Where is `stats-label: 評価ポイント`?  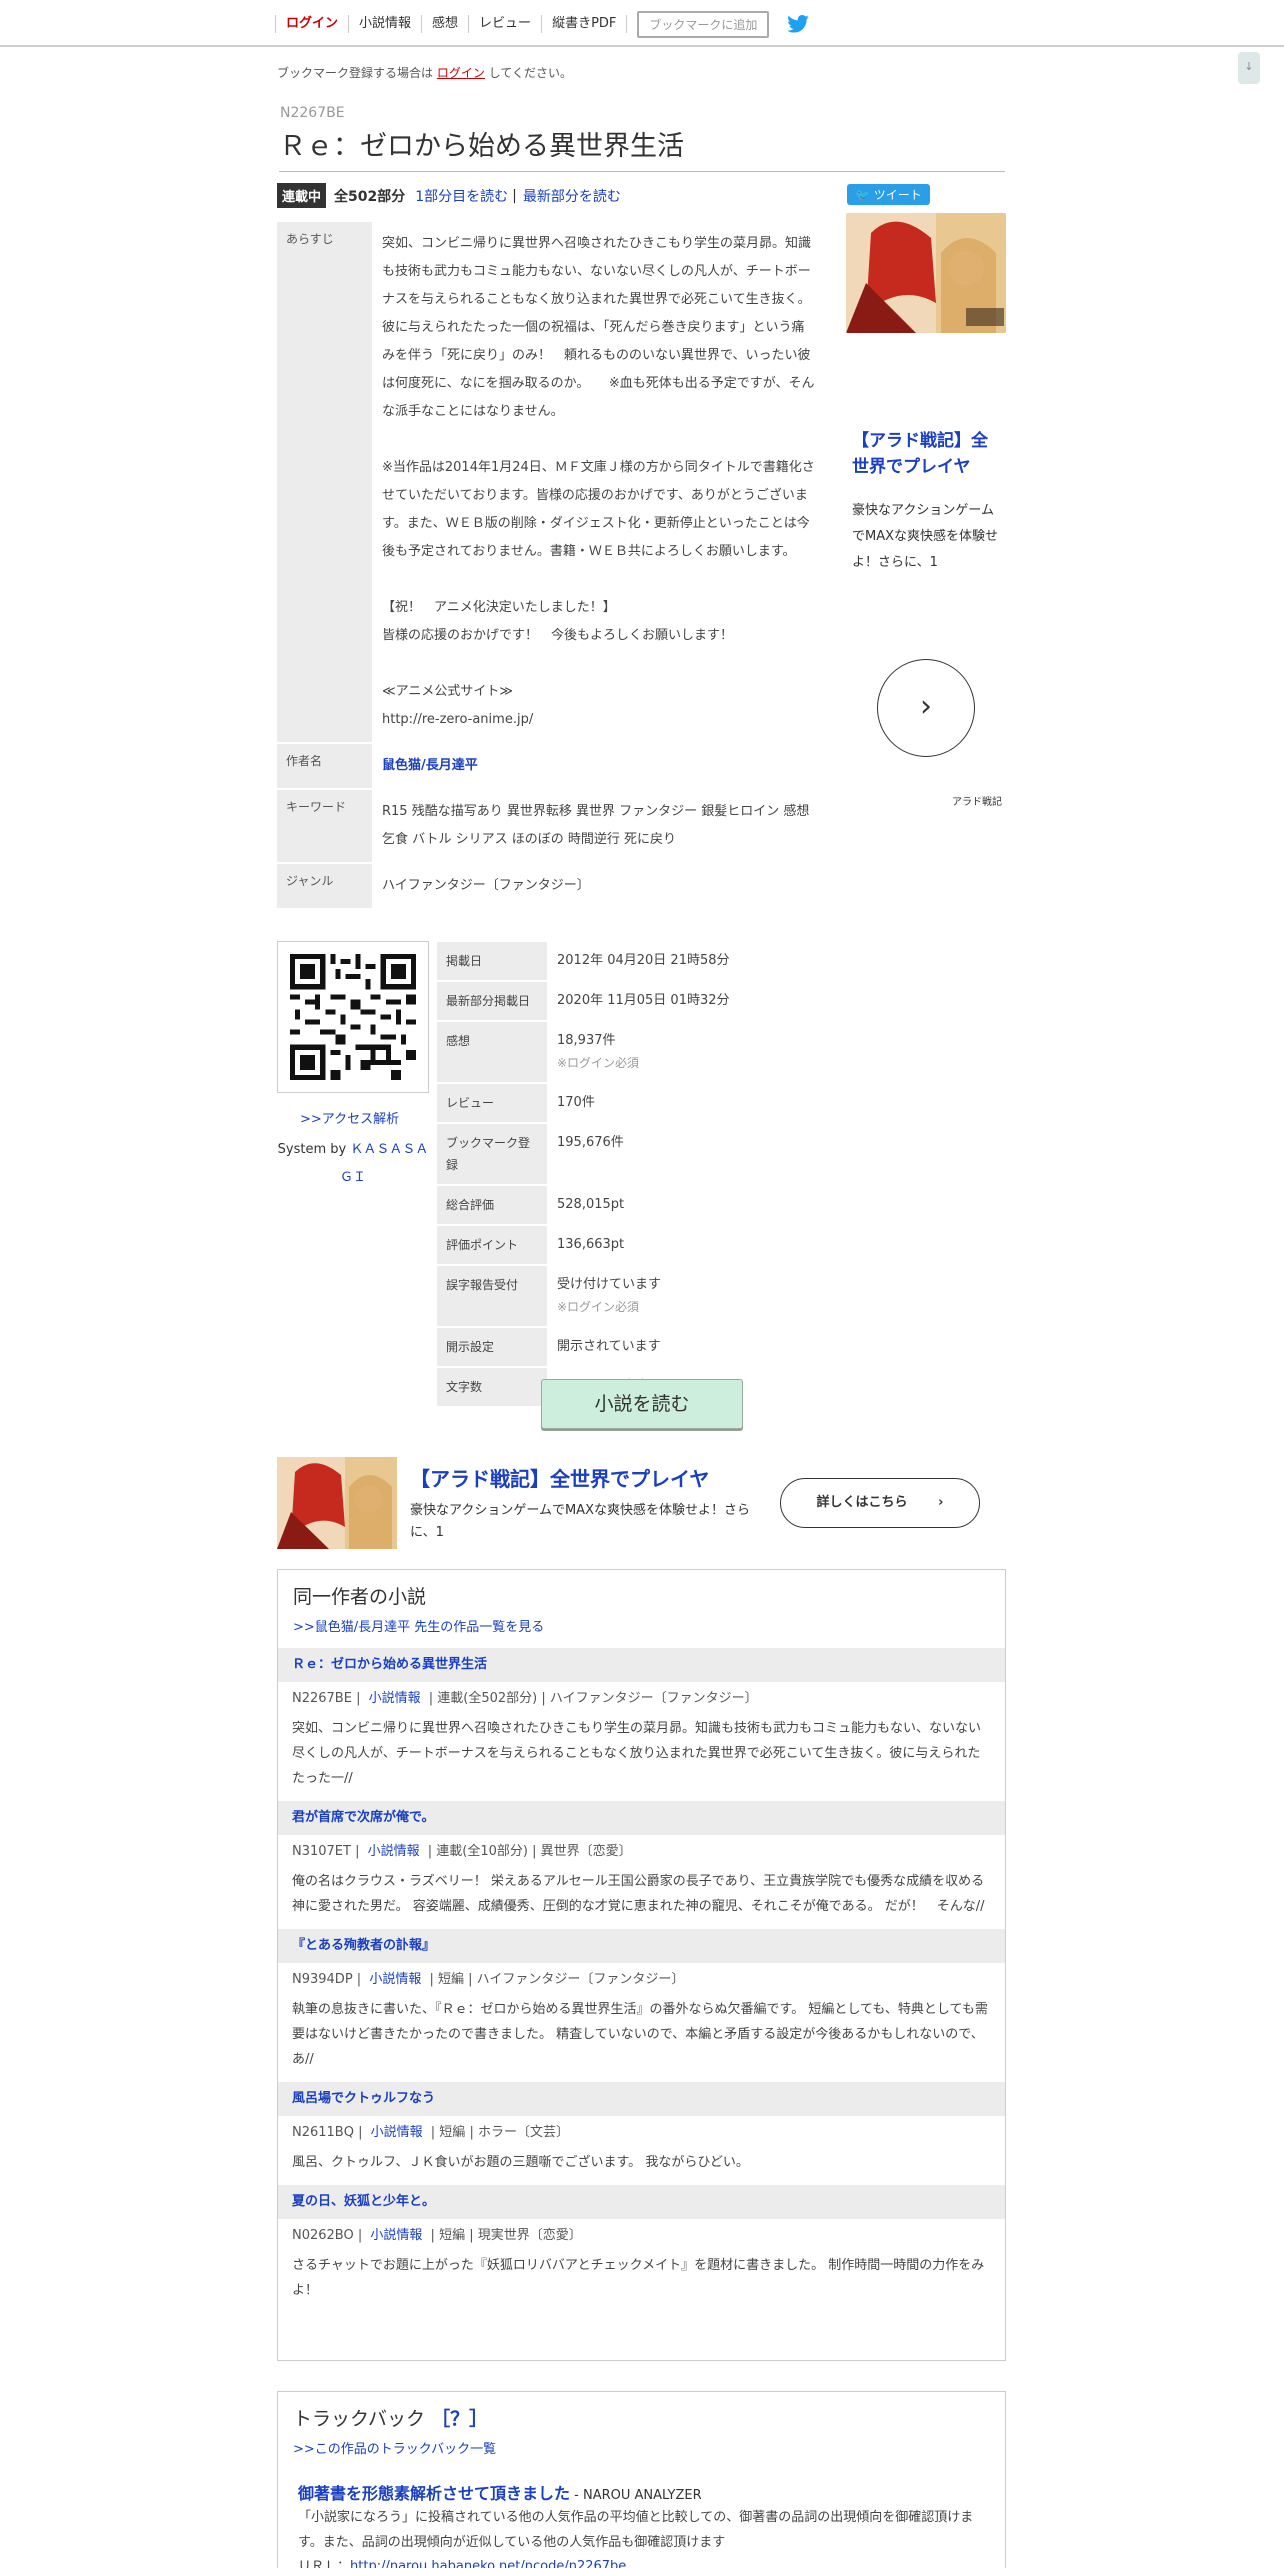
stats-label: 評価ポイント is located at coordinates (492, 1245).